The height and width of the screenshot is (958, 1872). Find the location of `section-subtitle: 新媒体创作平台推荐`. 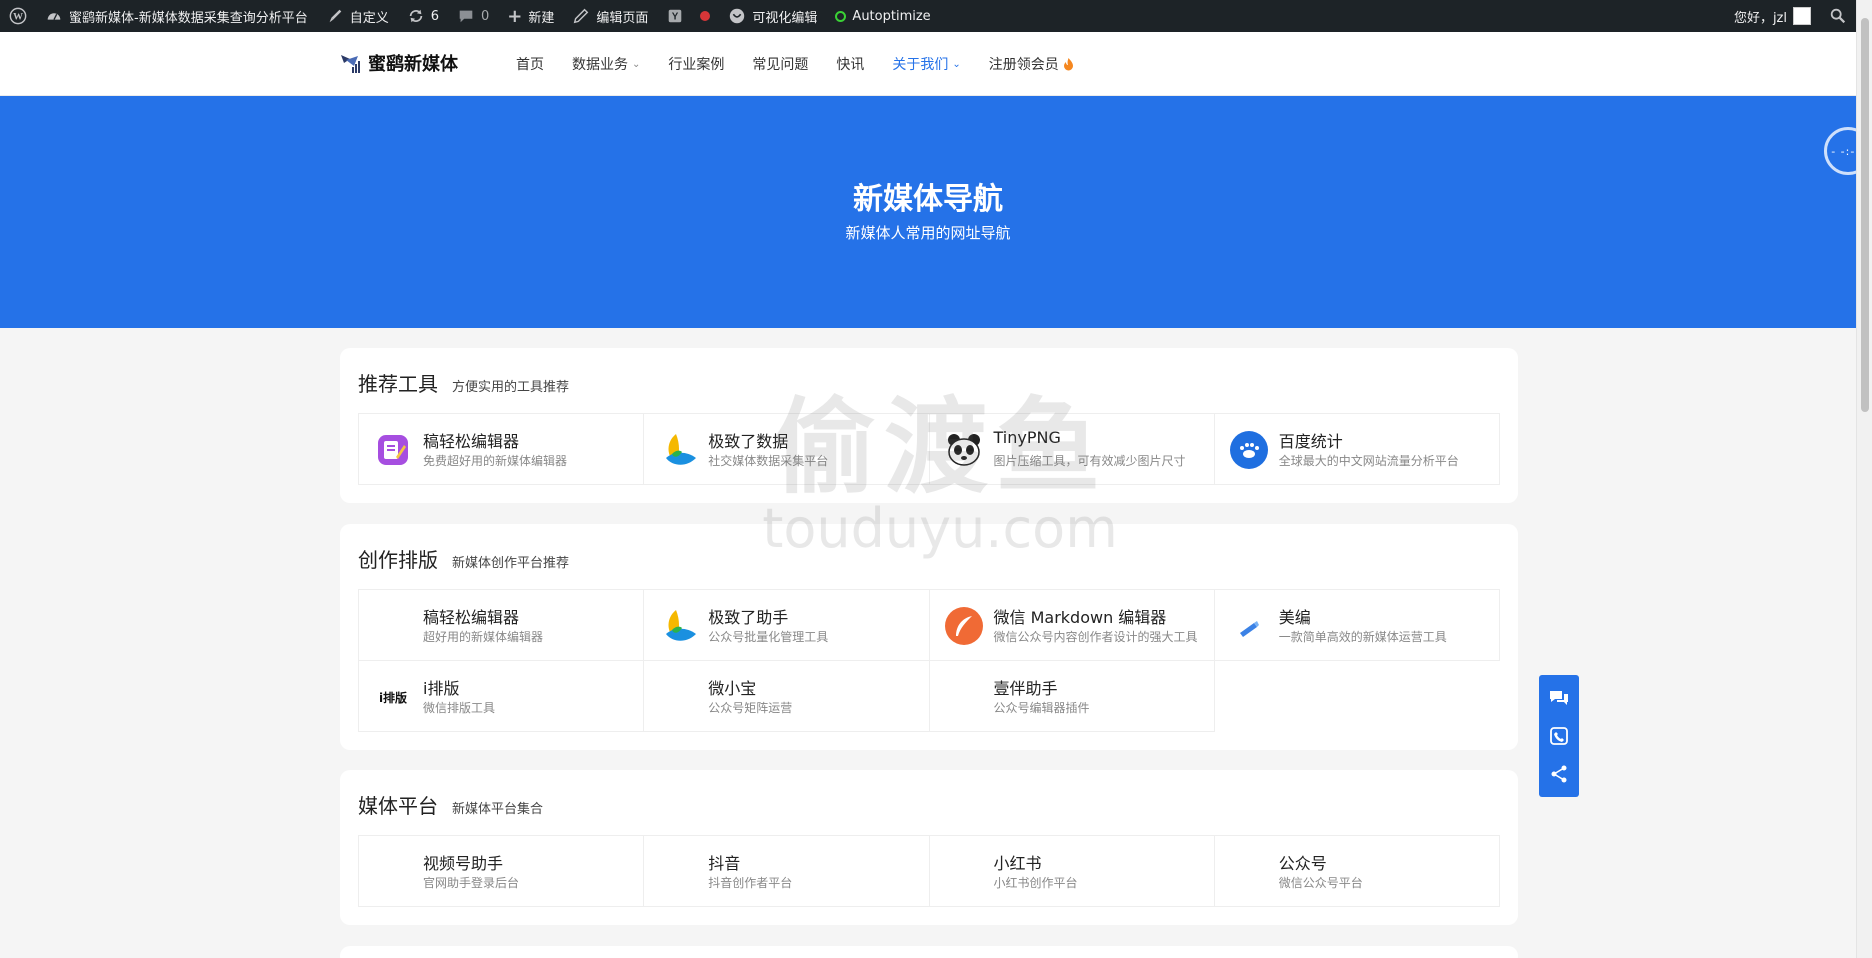

section-subtitle: 新媒体创作平台推荐 is located at coordinates (511, 563).